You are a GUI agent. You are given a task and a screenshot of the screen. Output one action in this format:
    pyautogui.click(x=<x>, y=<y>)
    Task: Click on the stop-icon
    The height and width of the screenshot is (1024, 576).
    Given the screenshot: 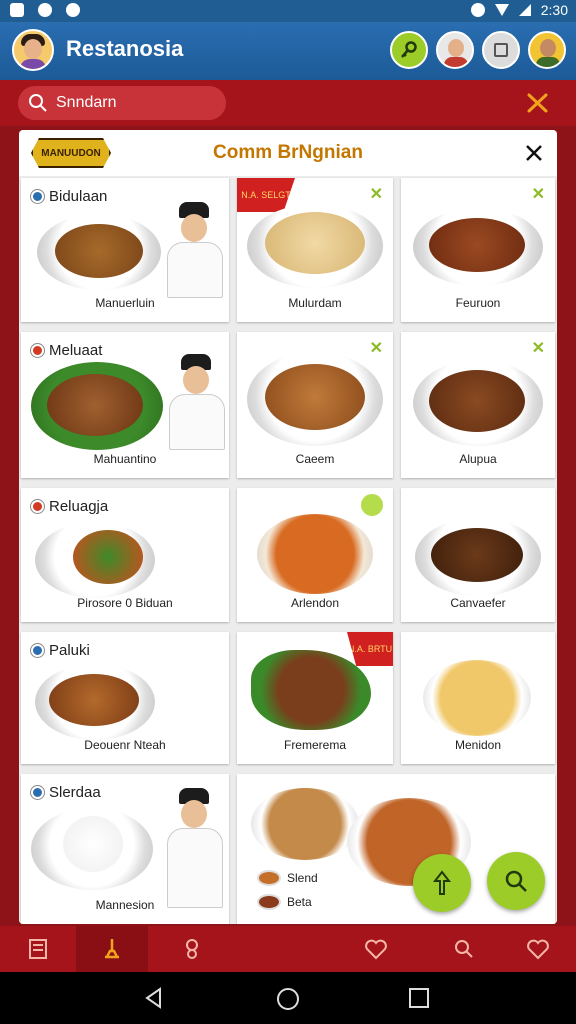 What is the action you would take?
    pyautogui.click(x=501, y=50)
    